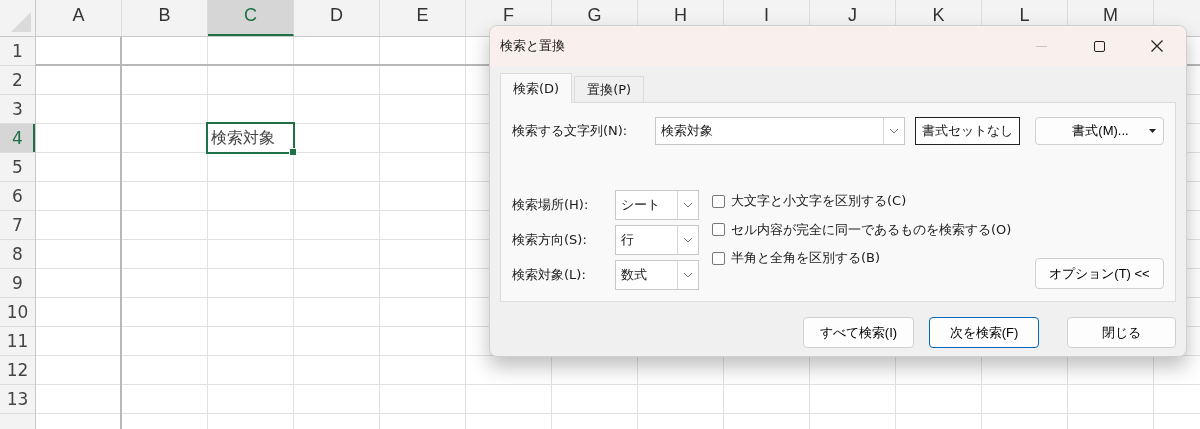 The width and height of the screenshot is (1200, 429). Describe the element at coordinates (570, 131) in the screenshot. I see `field-label: 検索する文字列(N):` at that location.